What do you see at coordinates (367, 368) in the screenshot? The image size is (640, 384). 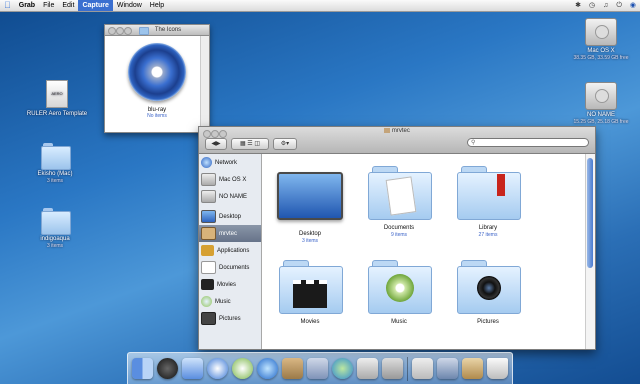 I see `quicktime-icon` at bounding box center [367, 368].